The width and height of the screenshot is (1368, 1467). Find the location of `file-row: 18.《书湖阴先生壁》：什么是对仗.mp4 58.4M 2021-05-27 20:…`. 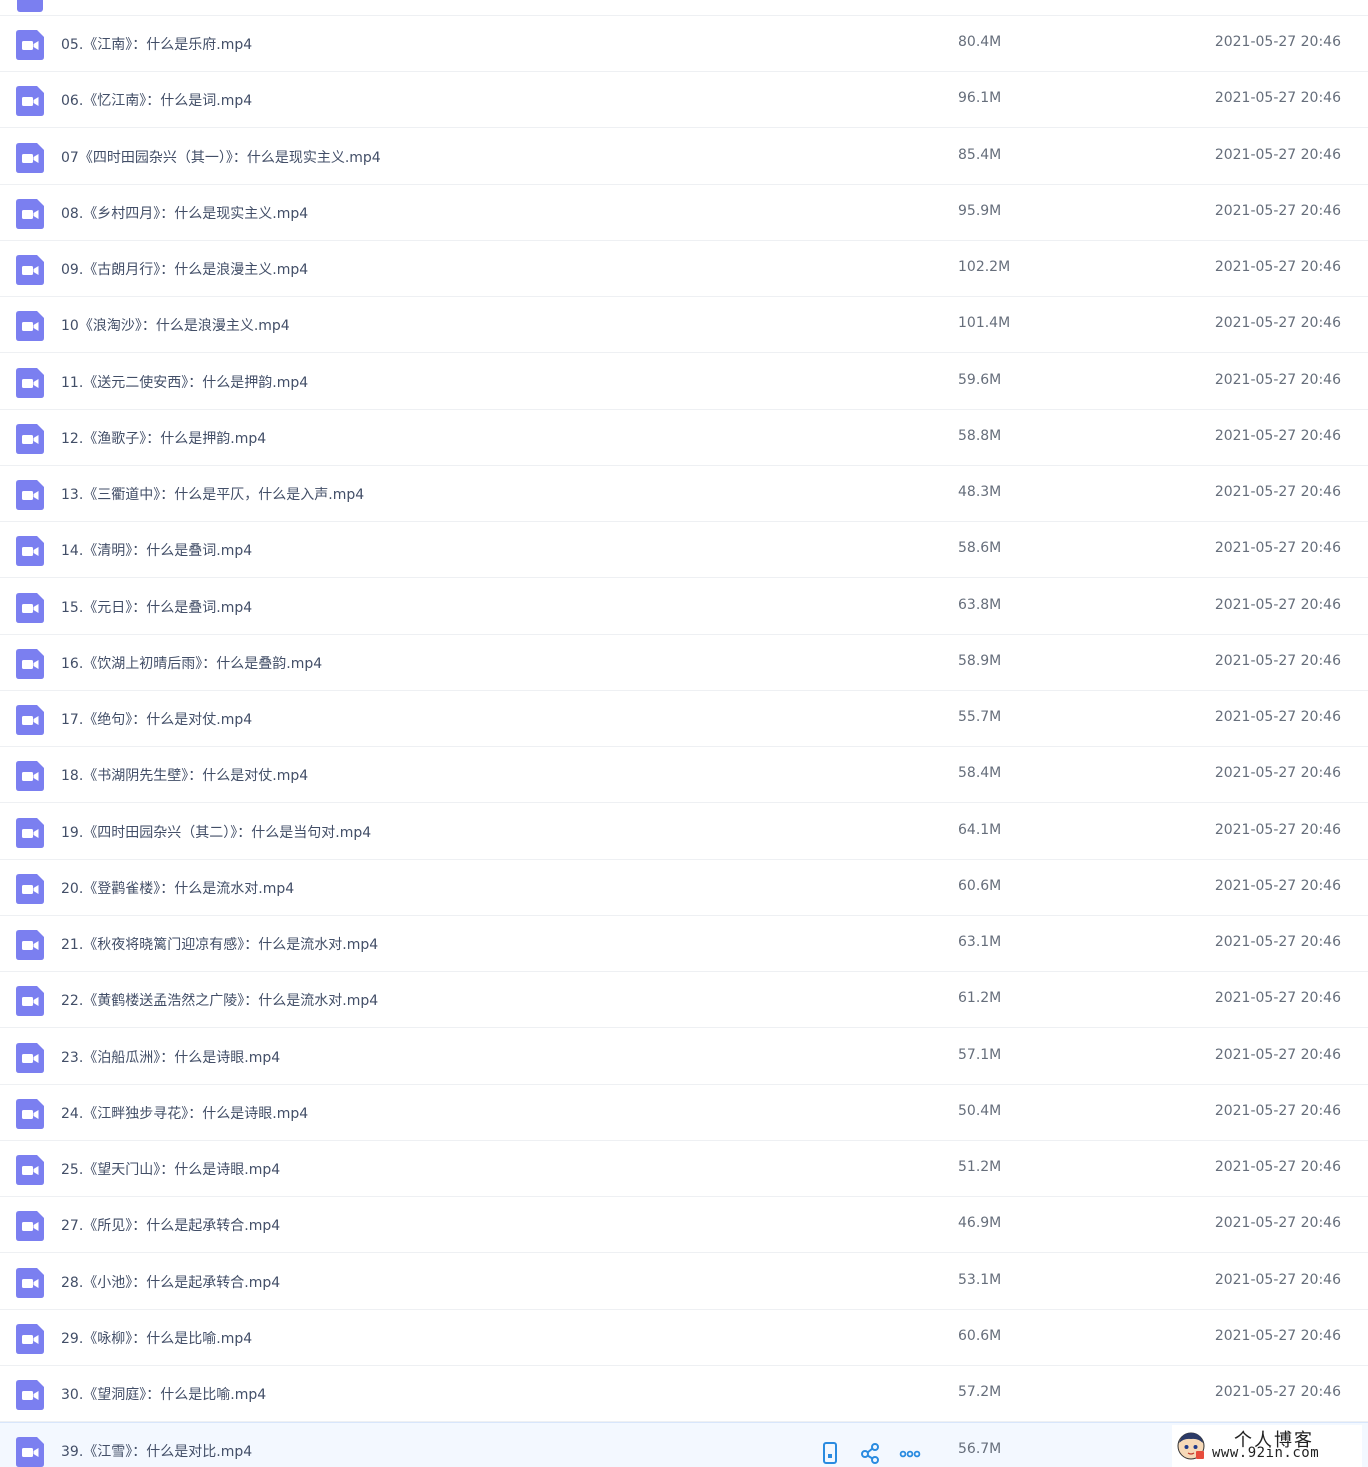

file-row: 18.《书湖阴先生壁》：什么是对仗.mp4 58.4M 2021-05-27 20:… is located at coordinates (684, 775).